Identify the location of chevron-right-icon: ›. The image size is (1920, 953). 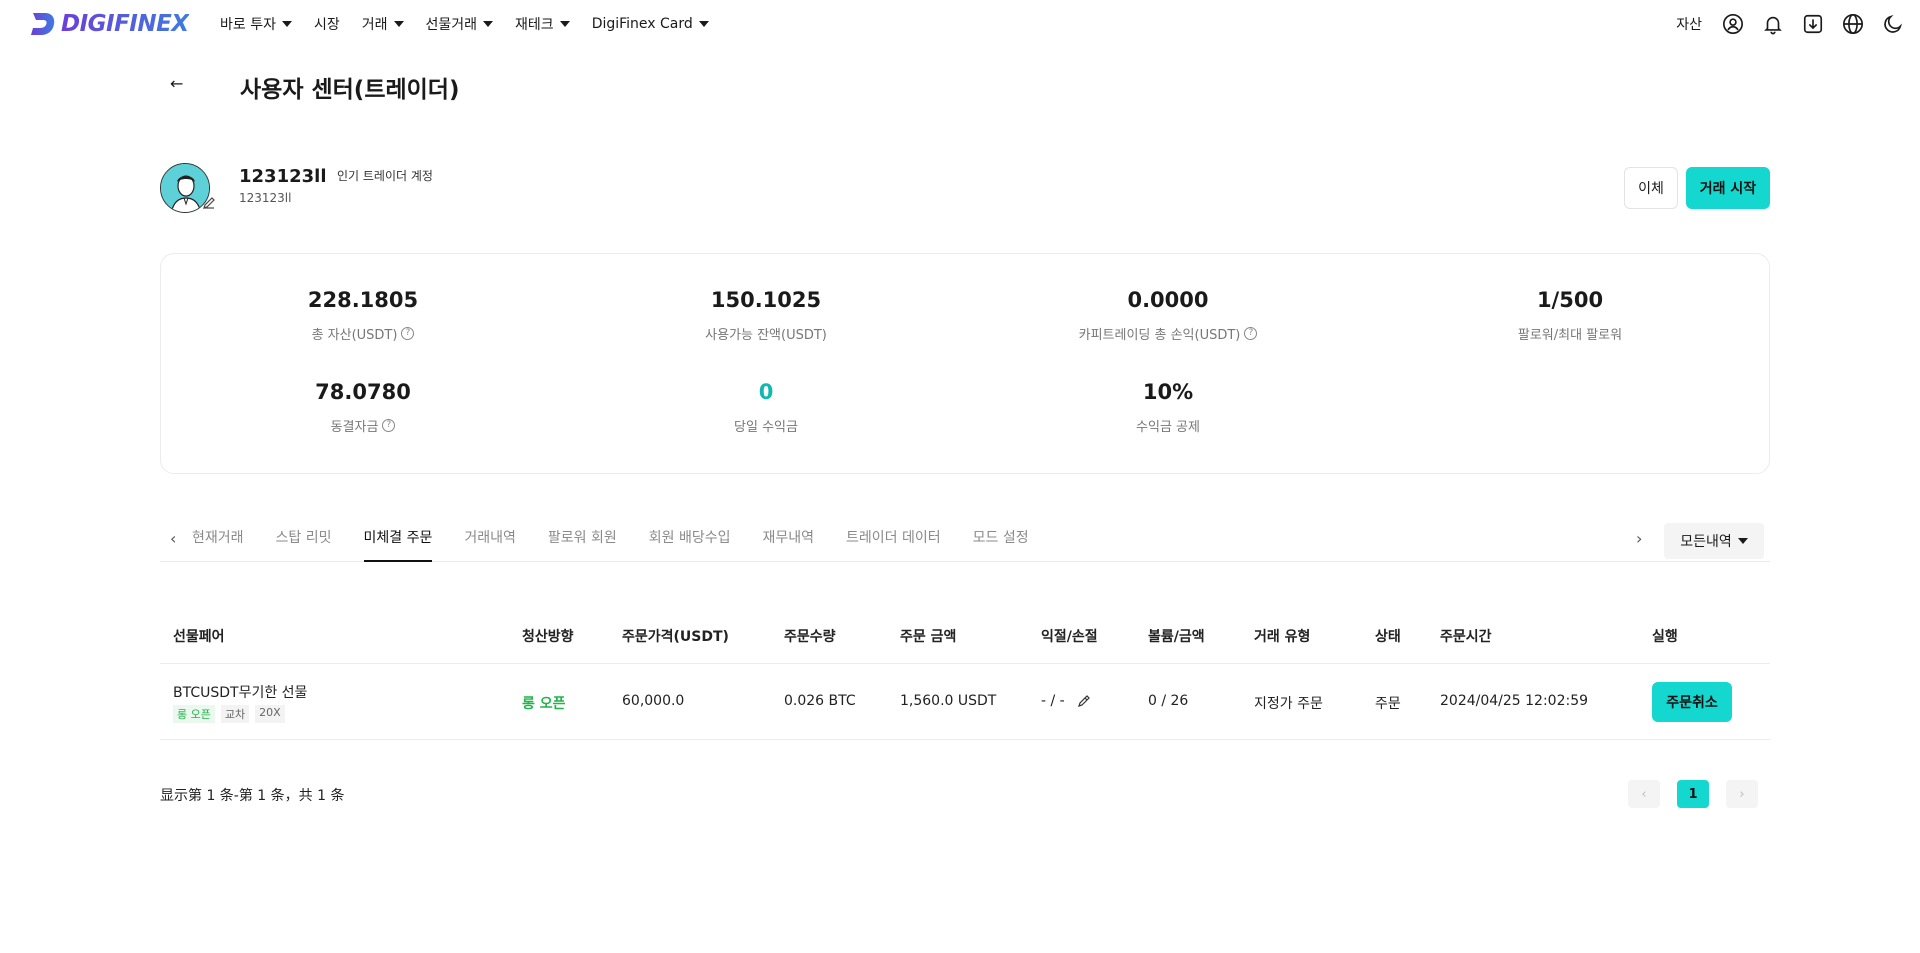
(1639, 538).